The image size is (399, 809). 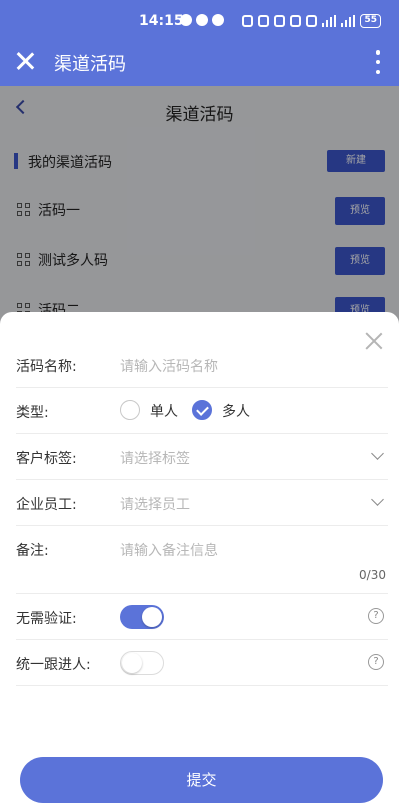 What do you see at coordinates (264, 21) in the screenshot?
I see `alarm-icon` at bounding box center [264, 21].